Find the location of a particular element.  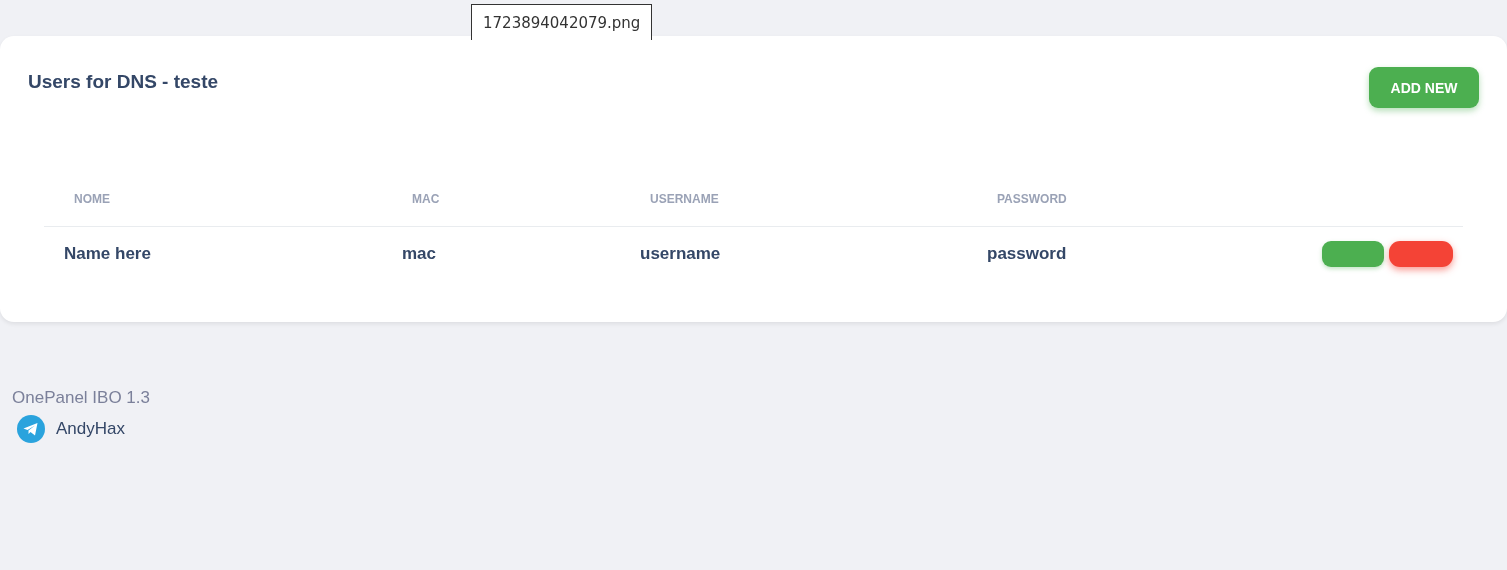

table-cell-text: username is located at coordinates (681, 254).